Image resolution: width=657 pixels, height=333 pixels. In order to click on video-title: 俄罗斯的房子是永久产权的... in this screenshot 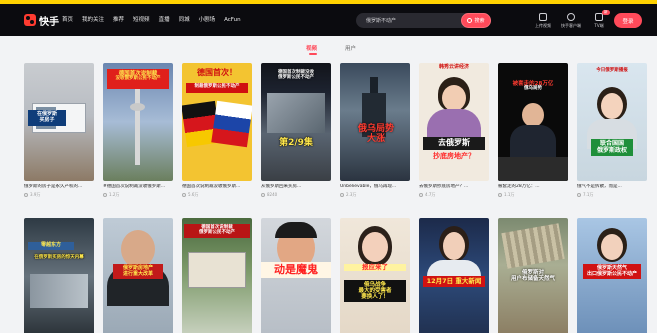, I will do `click(59, 187)`.